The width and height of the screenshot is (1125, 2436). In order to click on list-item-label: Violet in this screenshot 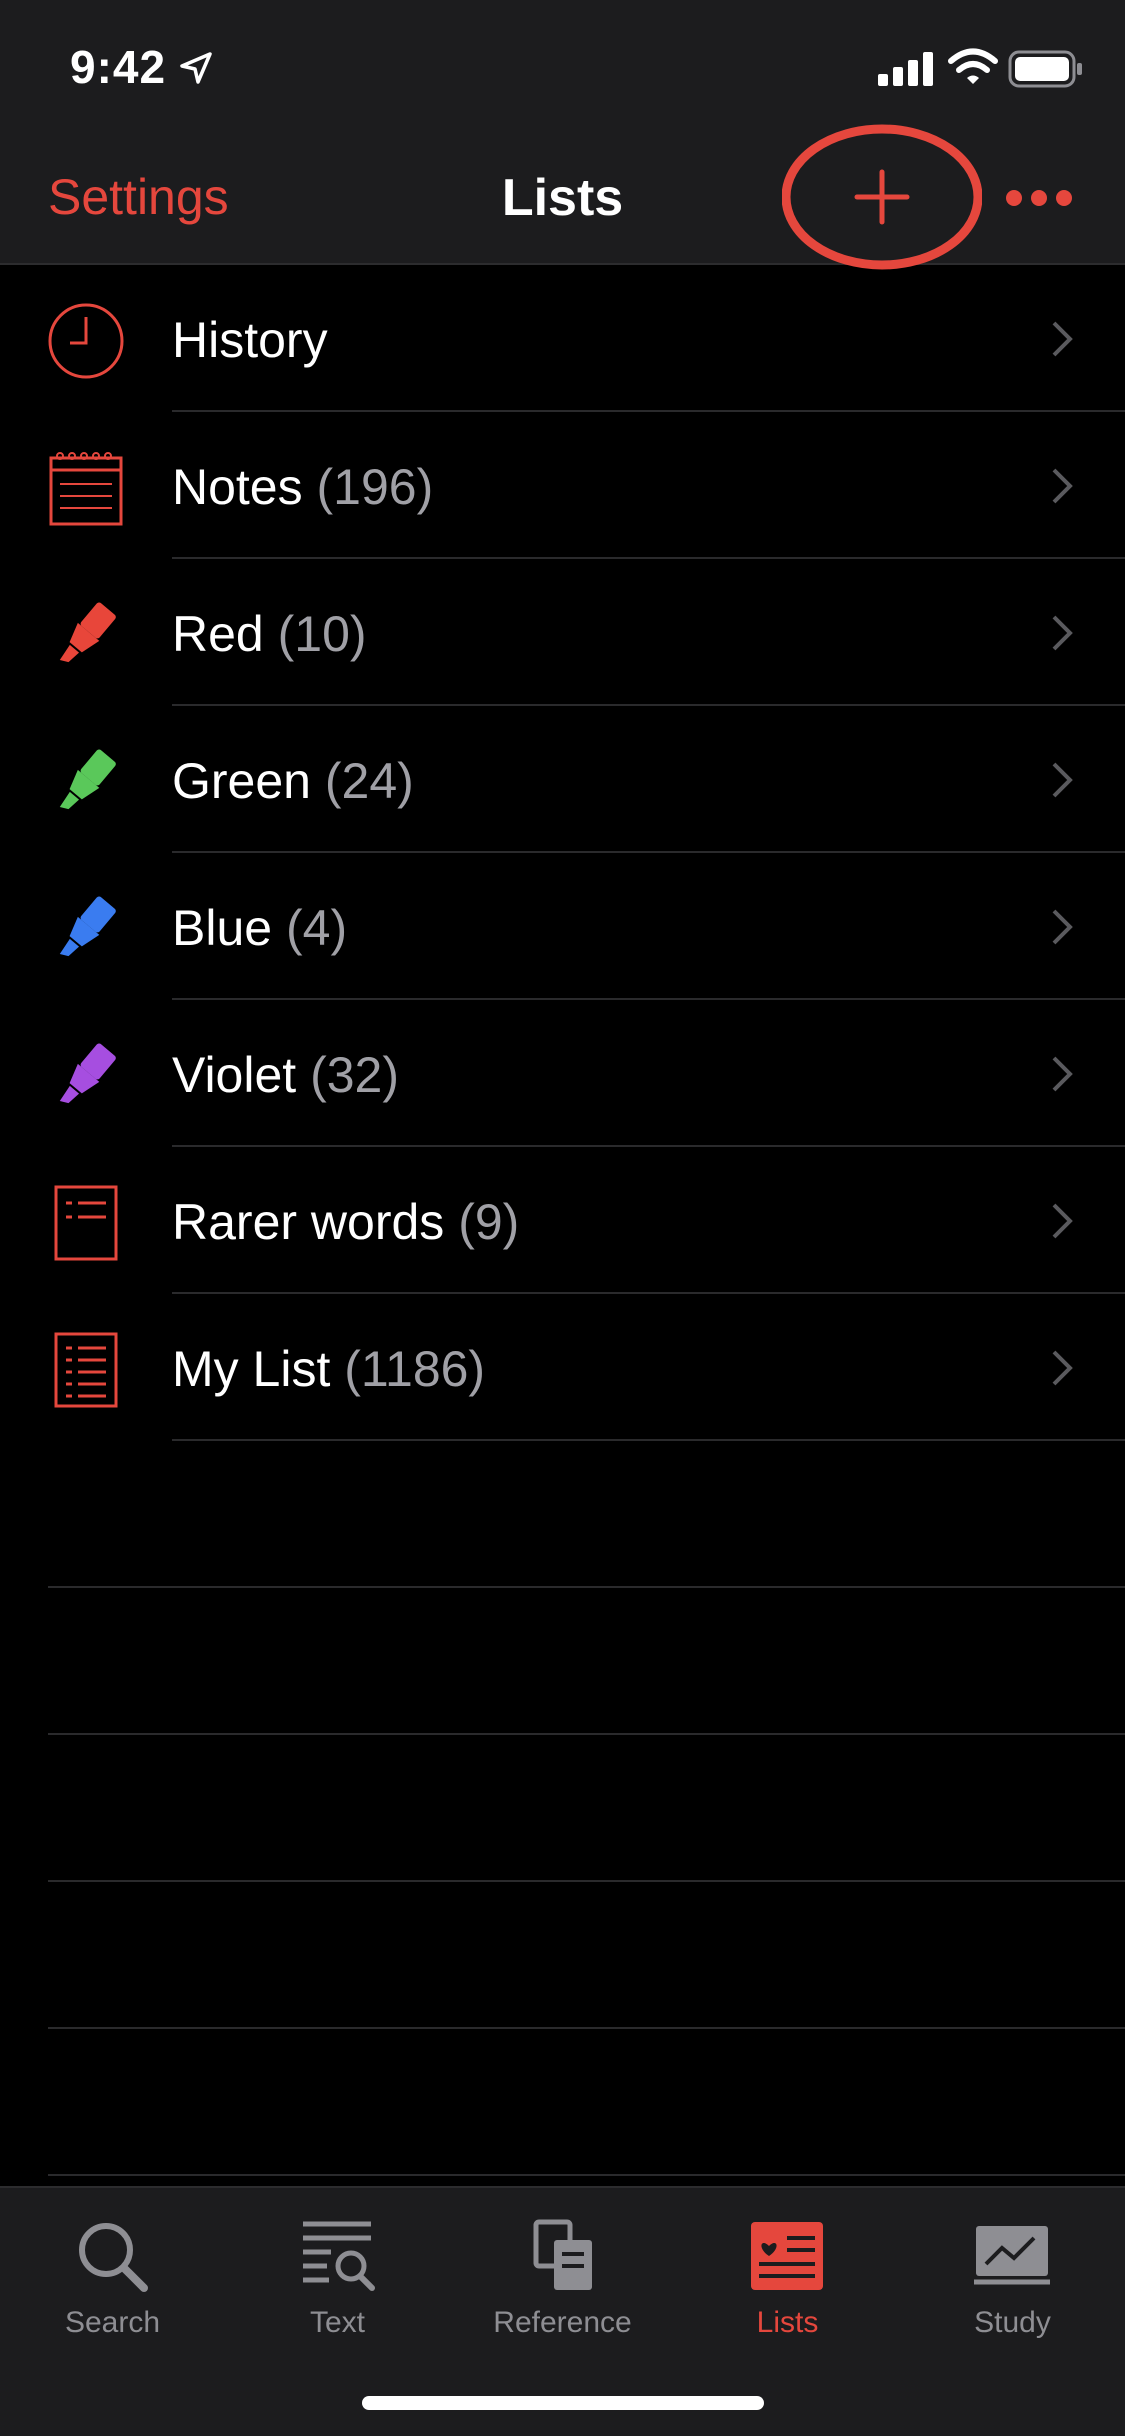, I will do `click(234, 1075)`.